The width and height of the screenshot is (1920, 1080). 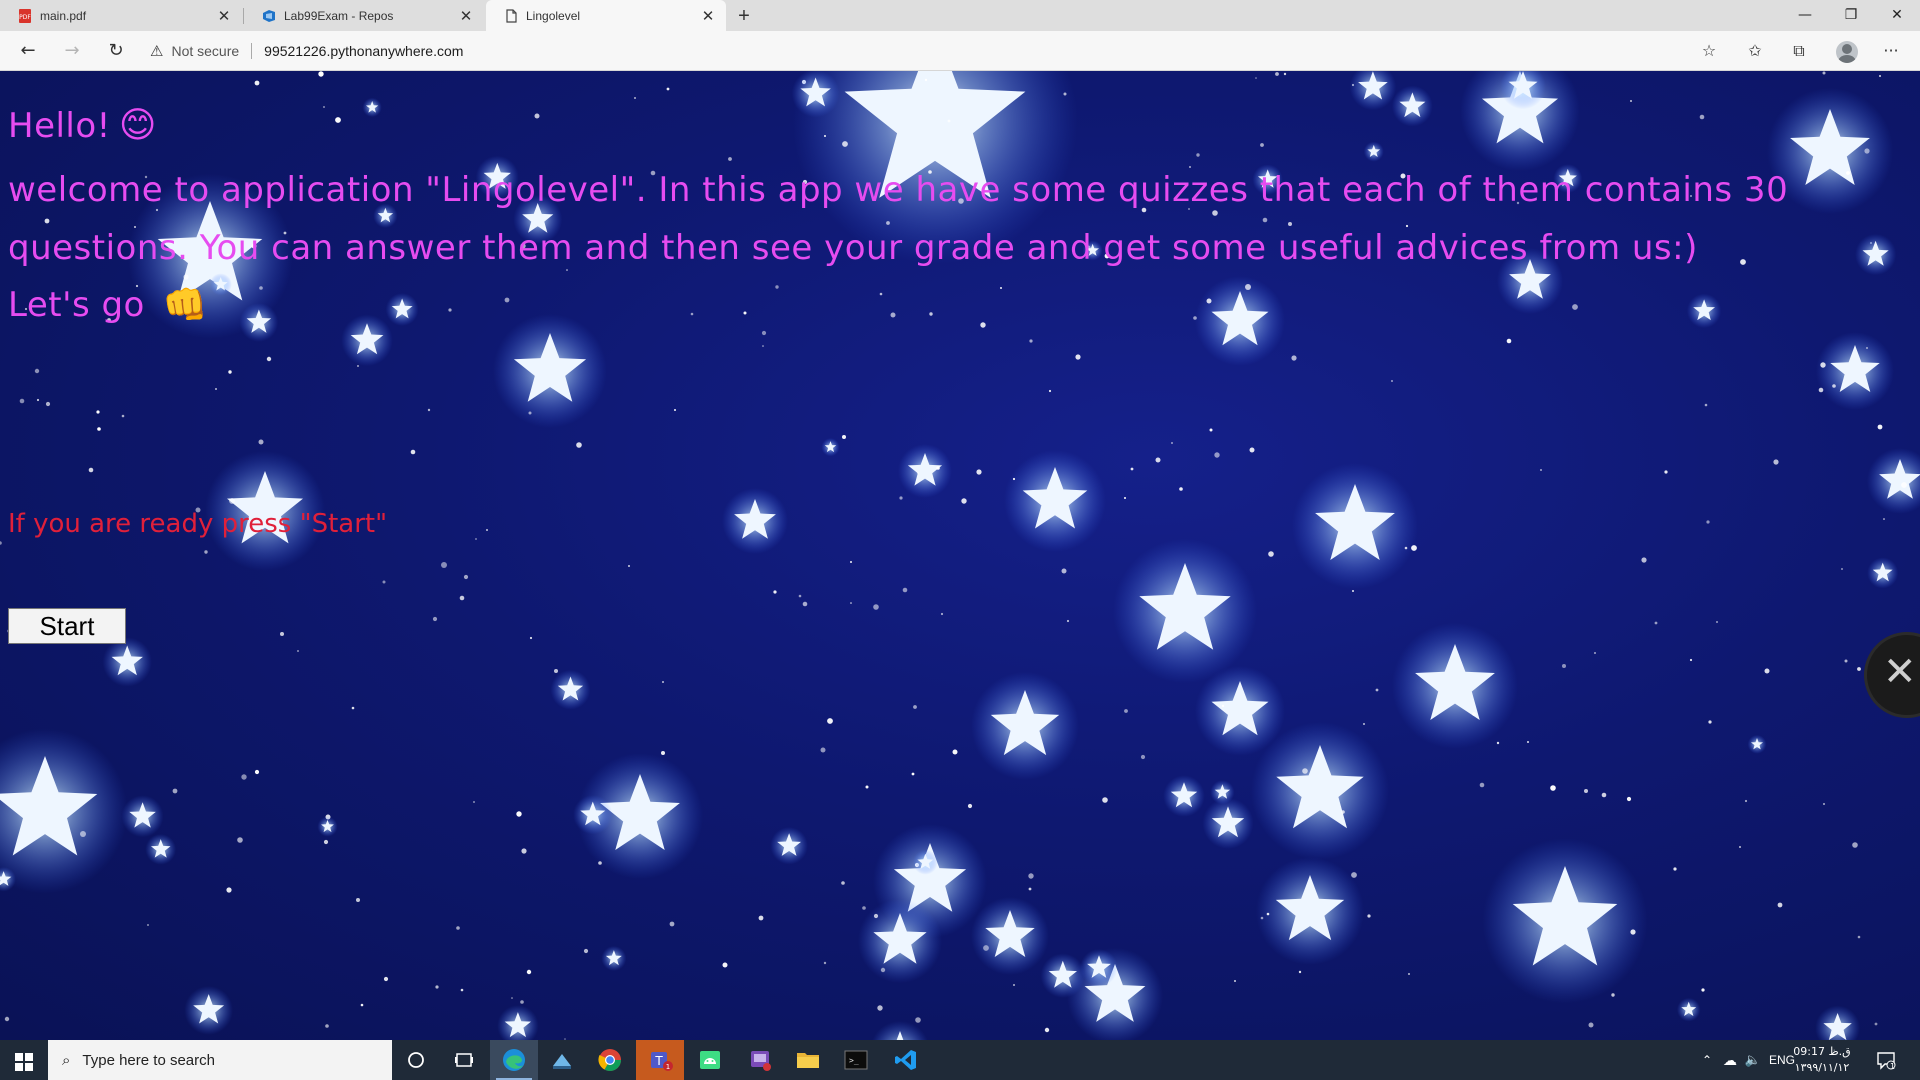 What do you see at coordinates (610, 1060) in the screenshot?
I see `chrome-icon` at bounding box center [610, 1060].